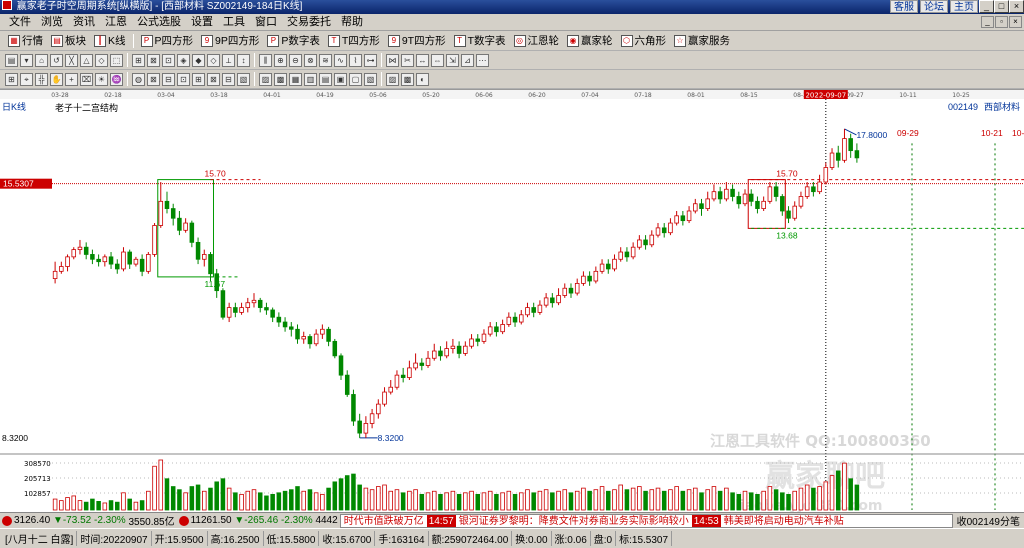  What do you see at coordinates (266, 22) in the screenshot?
I see `menu-window: 窗口` at bounding box center [266, 22].